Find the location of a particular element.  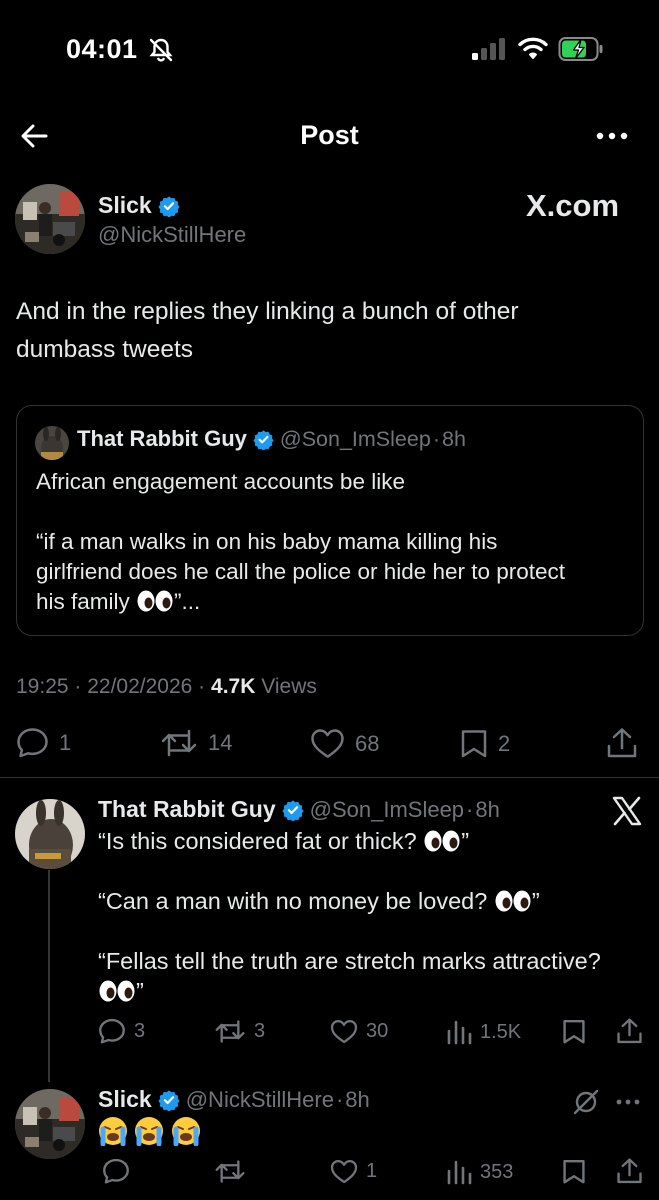

reply-author-row: Slick @NickStillHere · 8h is located at coordinates (234, 1099).